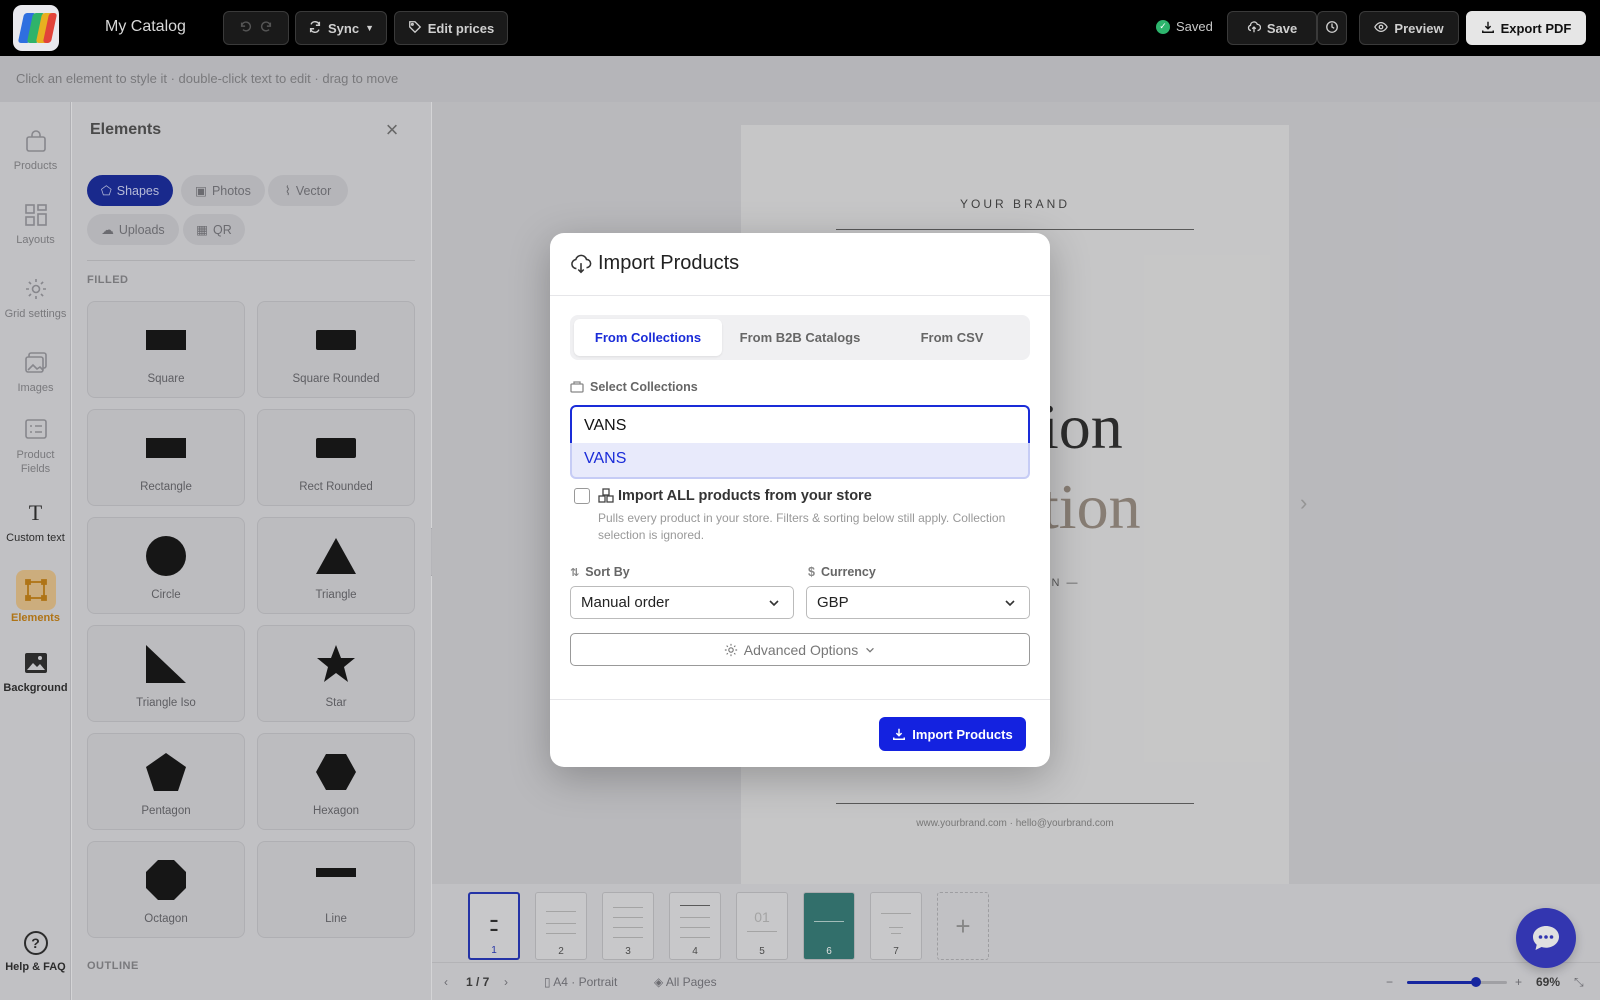 This screenshot has height=1000, width=1600. I want to click on check-circle-icon: ✓, so click(1163, 26).